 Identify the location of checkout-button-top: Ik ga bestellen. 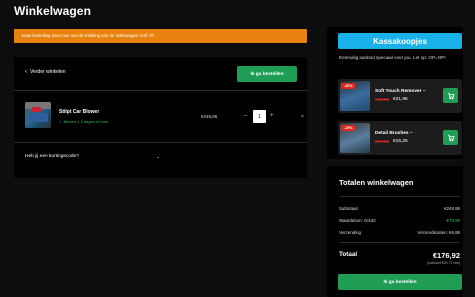
(267, 74).